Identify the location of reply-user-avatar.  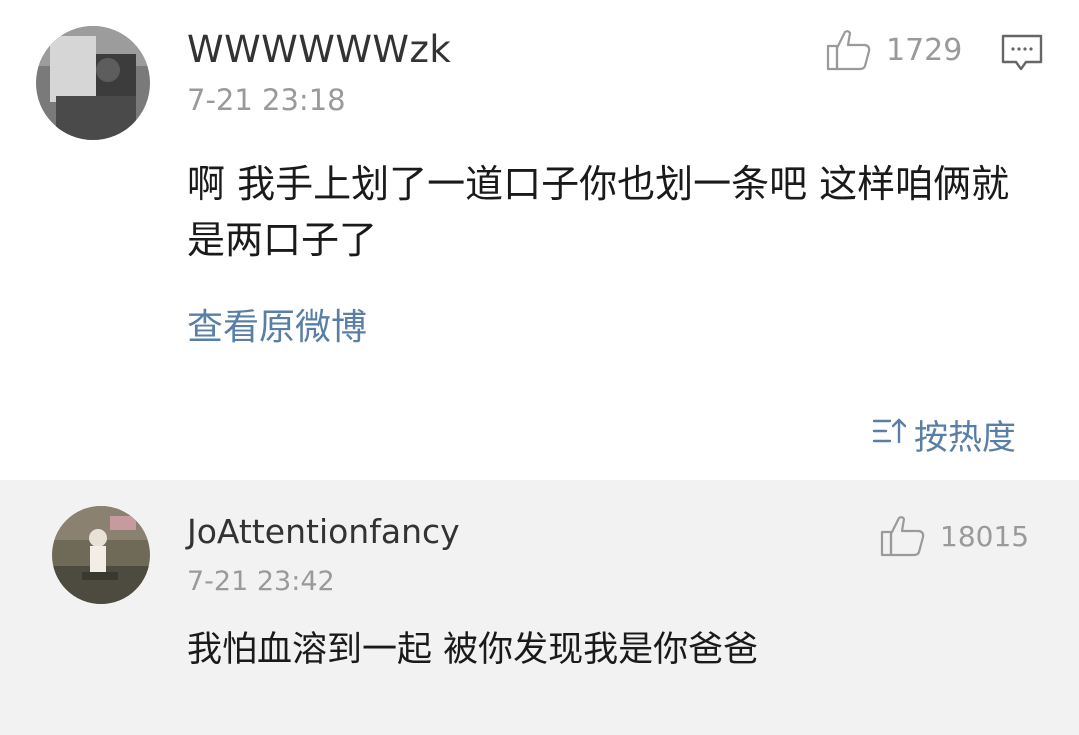
(101, 555).